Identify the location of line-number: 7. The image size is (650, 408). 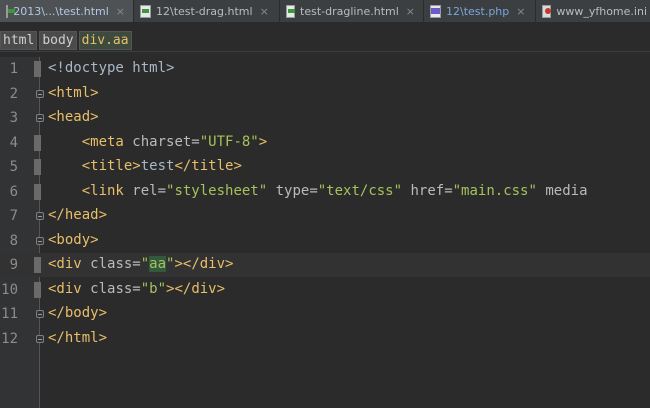
(13, 216).